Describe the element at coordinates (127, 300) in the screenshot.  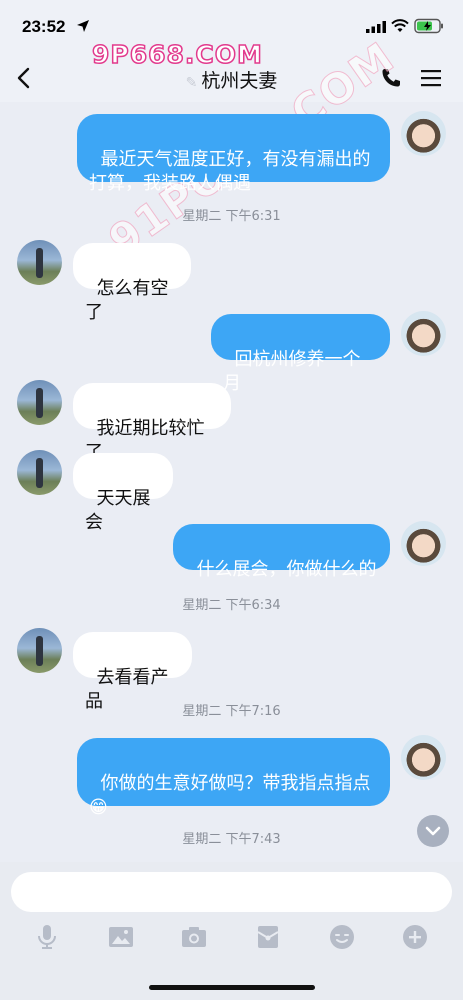
I see `message-text: 怎么有空了` at that location.